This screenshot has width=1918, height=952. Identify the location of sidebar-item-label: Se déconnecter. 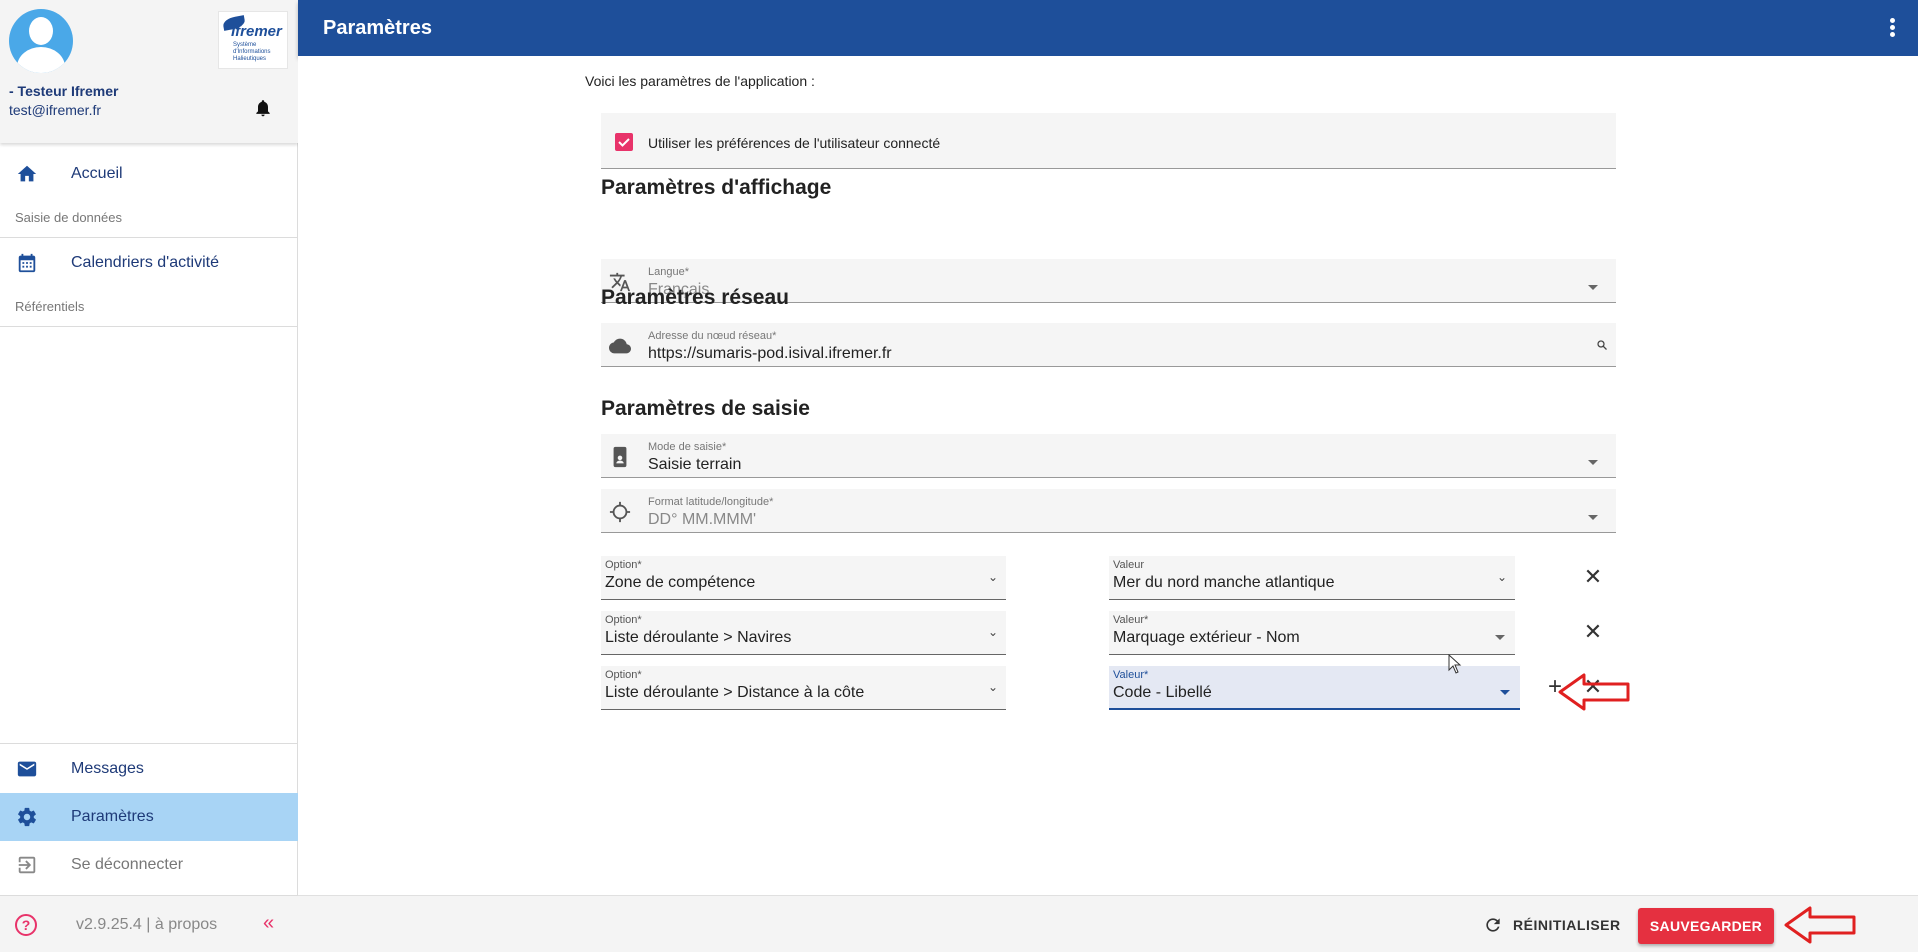
(127, 864).